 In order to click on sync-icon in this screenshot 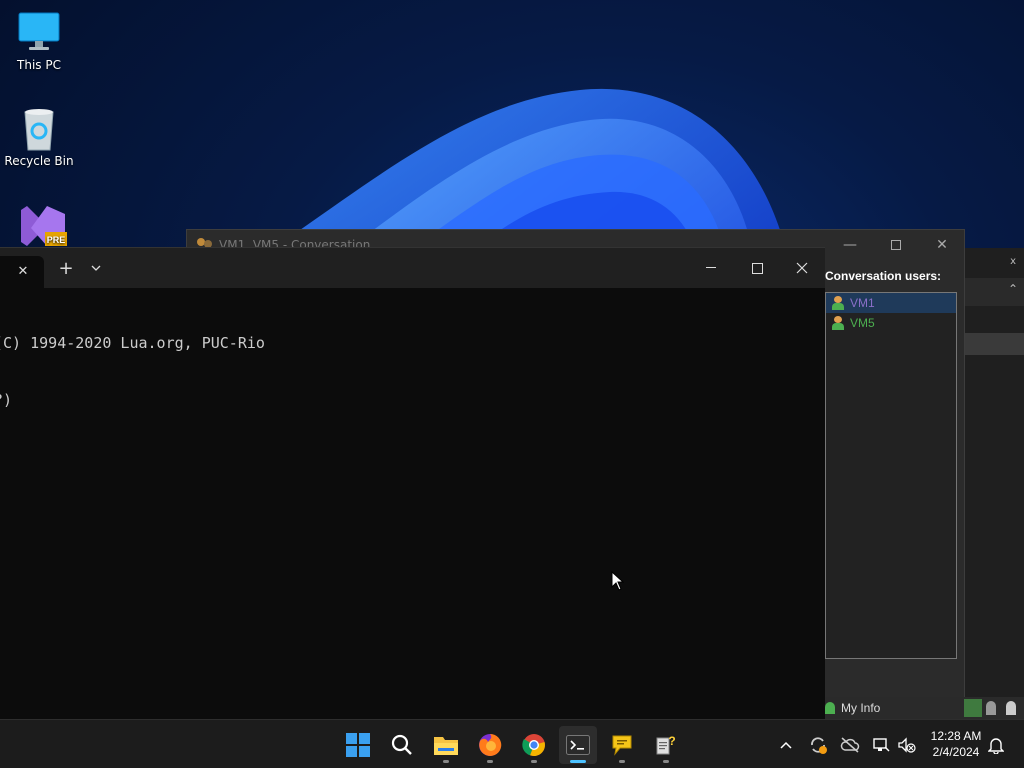, I will do `click(819, 745)`.